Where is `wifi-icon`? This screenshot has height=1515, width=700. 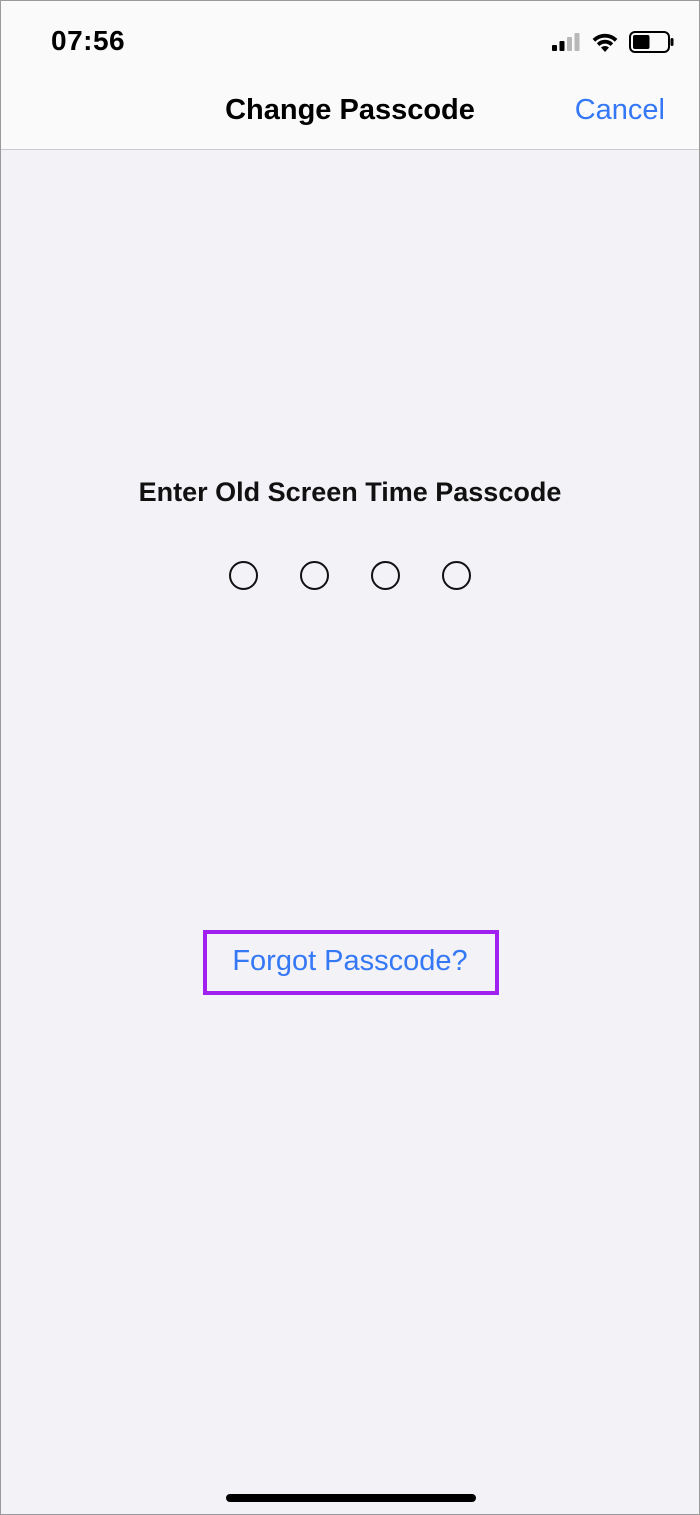
wifi-icon is located at coordinates (605, 42).